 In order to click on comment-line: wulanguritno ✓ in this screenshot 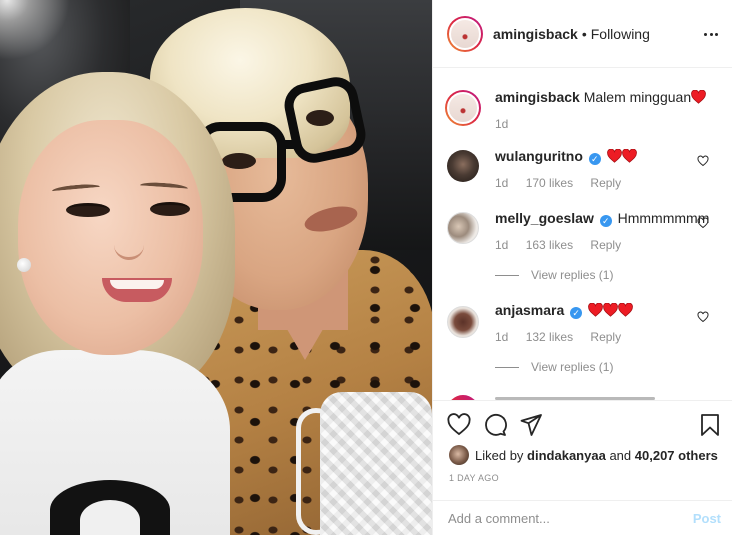, I will do `click(566, 156)`.